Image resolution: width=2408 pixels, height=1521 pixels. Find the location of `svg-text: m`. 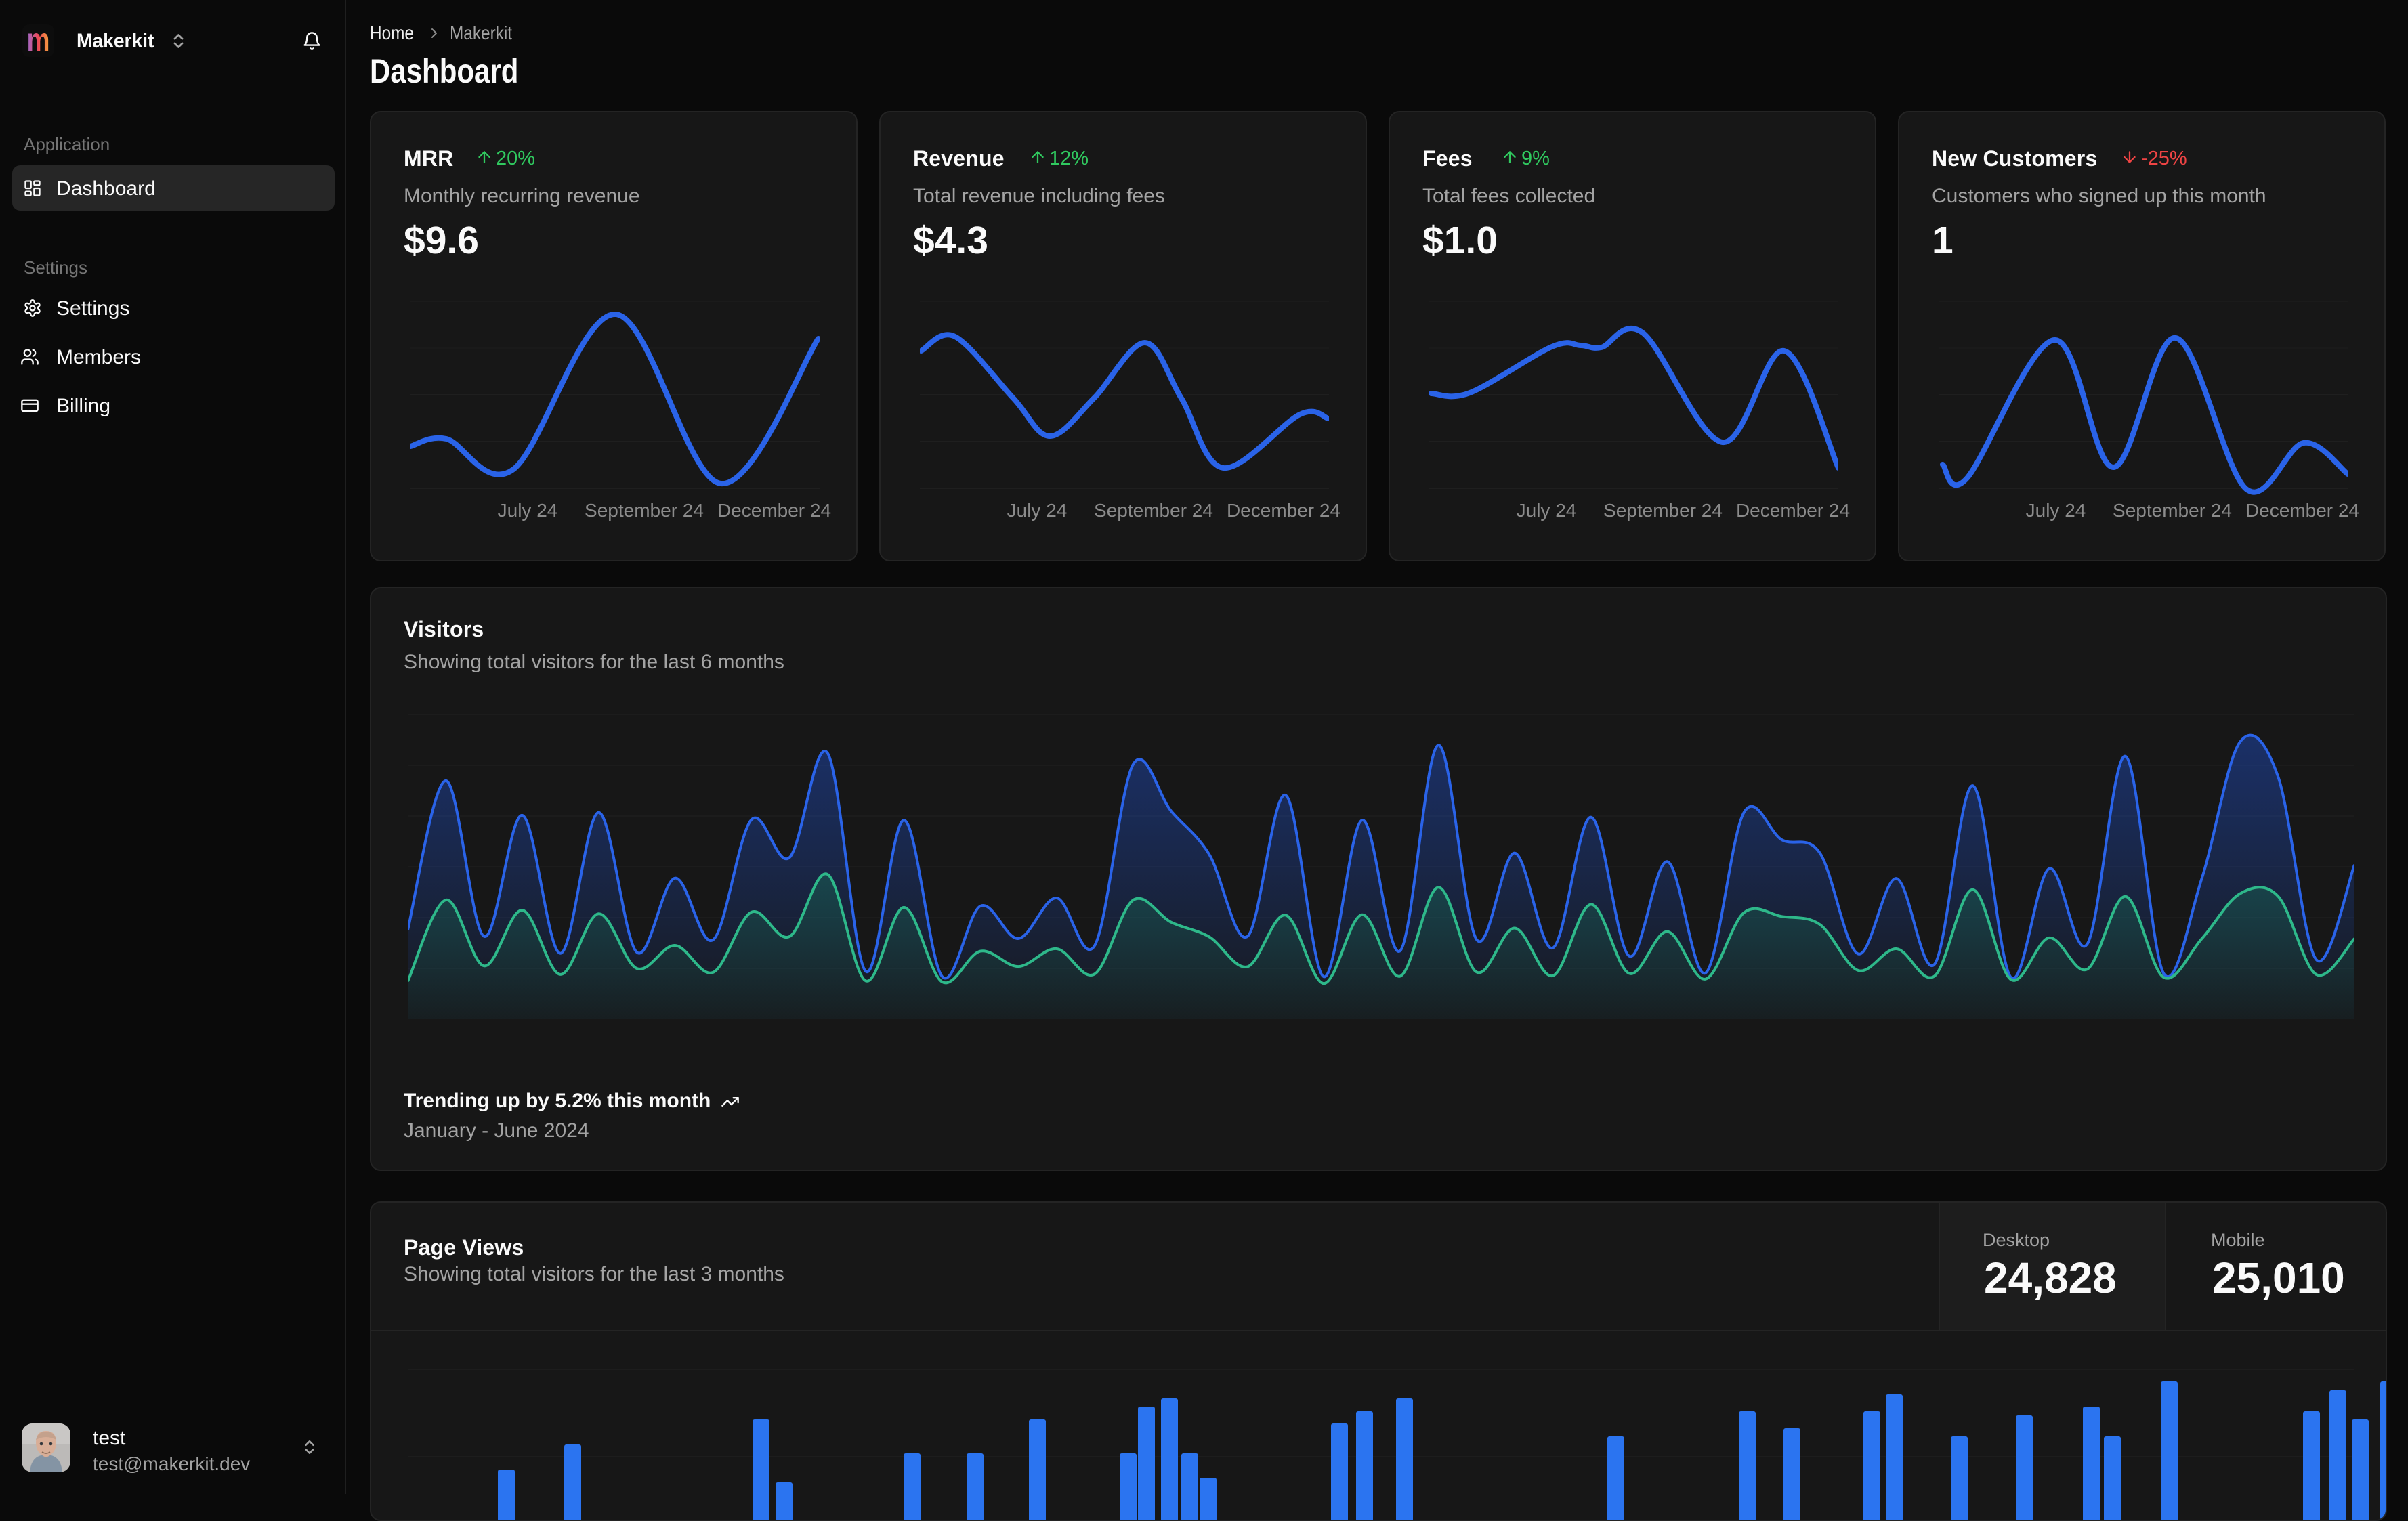

svg-text: m is located at coordinates (38, 40).